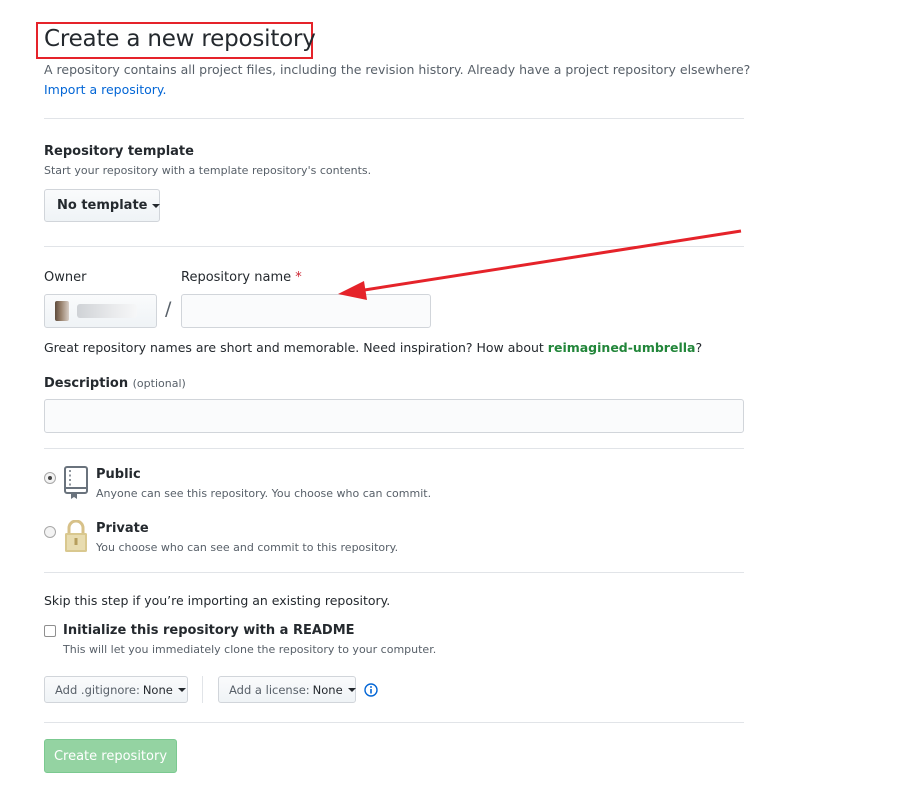 This screenshot has height=787, width=905. I want to click on suggestion-suffix: ?, so click(699, 347).